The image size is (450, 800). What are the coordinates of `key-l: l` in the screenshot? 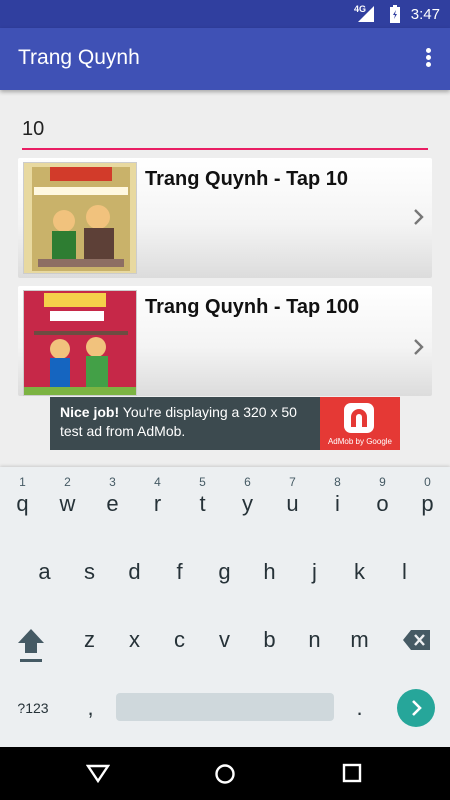 It's located at (404, 572).